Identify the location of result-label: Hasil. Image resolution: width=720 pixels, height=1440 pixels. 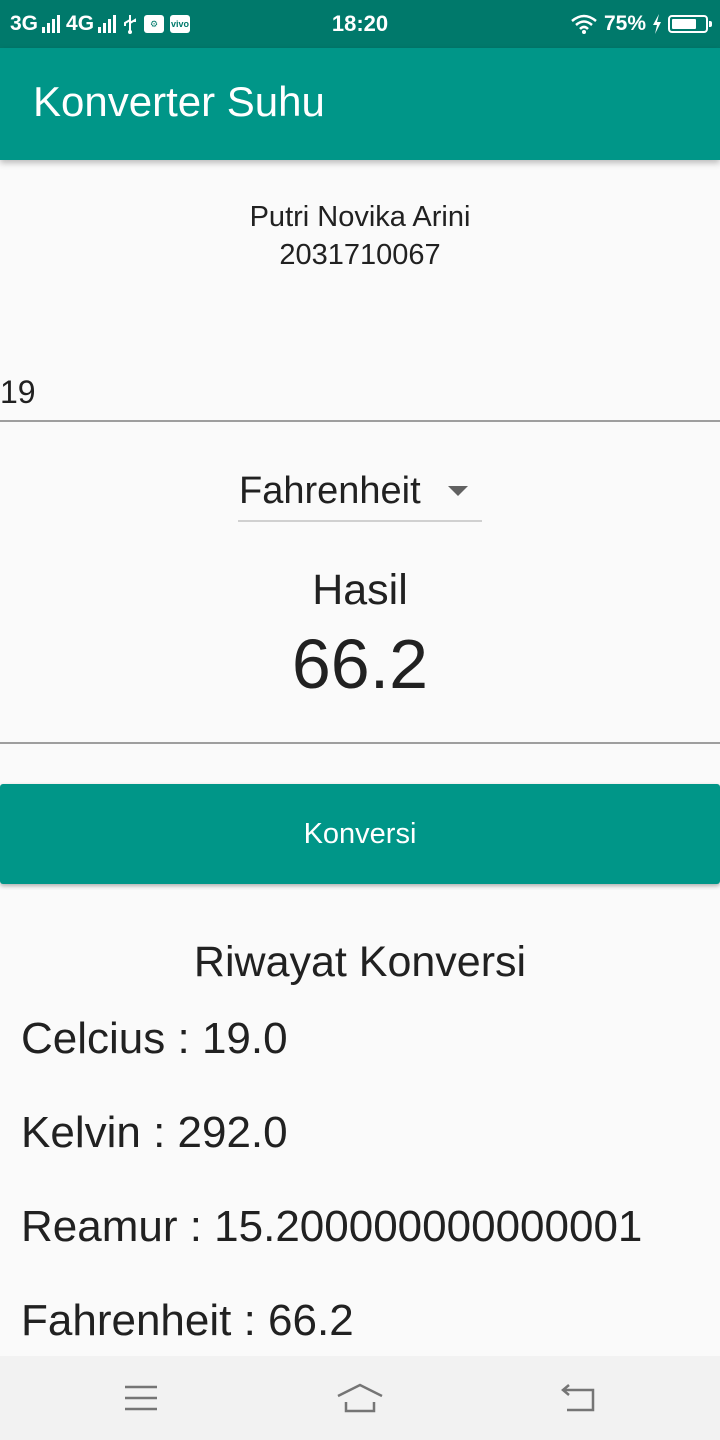
(360, 590).